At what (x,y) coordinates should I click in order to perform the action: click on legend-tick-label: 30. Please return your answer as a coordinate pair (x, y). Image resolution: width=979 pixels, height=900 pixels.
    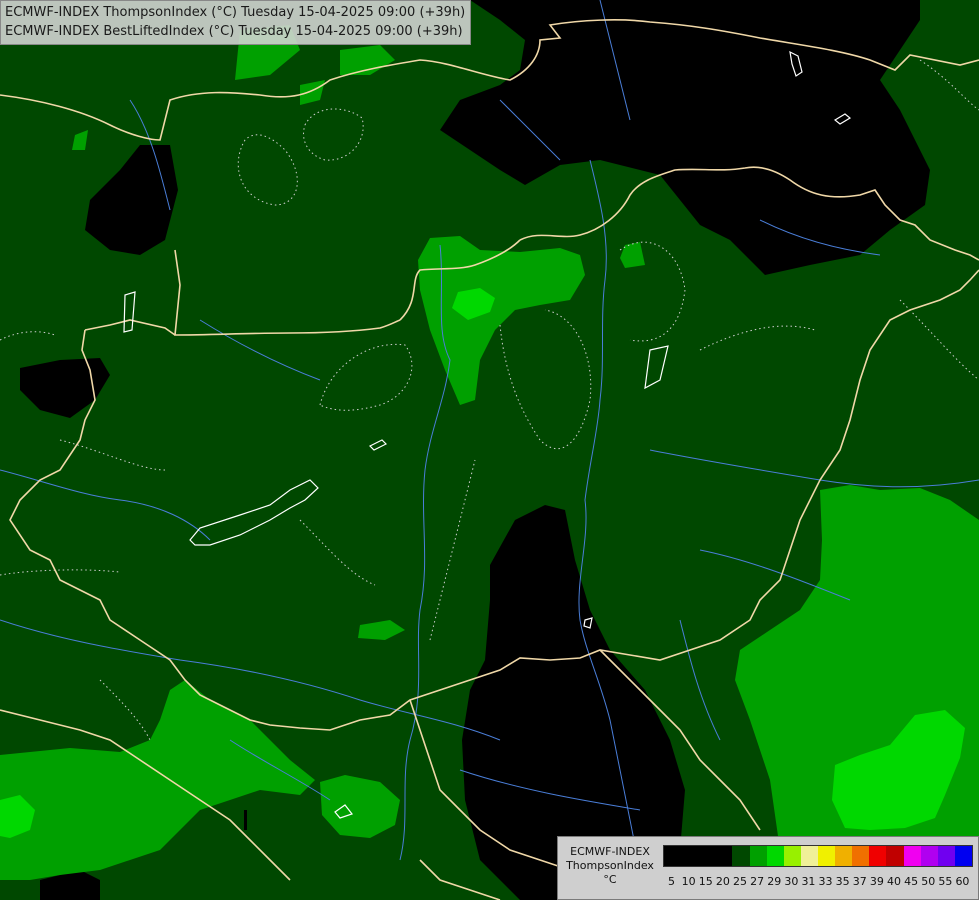
    Looking at the image, I should click on (791, 881).